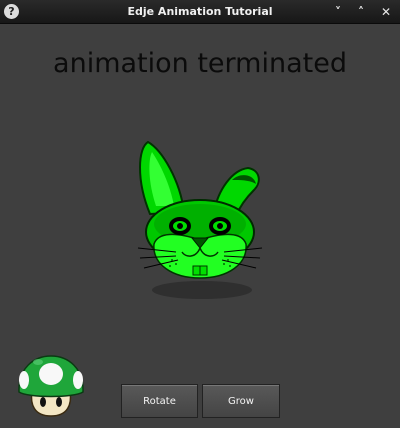 The height and width of the screenshot is (428, 400). Describe the element at coordinates (200, 63) in the screenshot. I see `animation-status-text: animation terminated` at that location.